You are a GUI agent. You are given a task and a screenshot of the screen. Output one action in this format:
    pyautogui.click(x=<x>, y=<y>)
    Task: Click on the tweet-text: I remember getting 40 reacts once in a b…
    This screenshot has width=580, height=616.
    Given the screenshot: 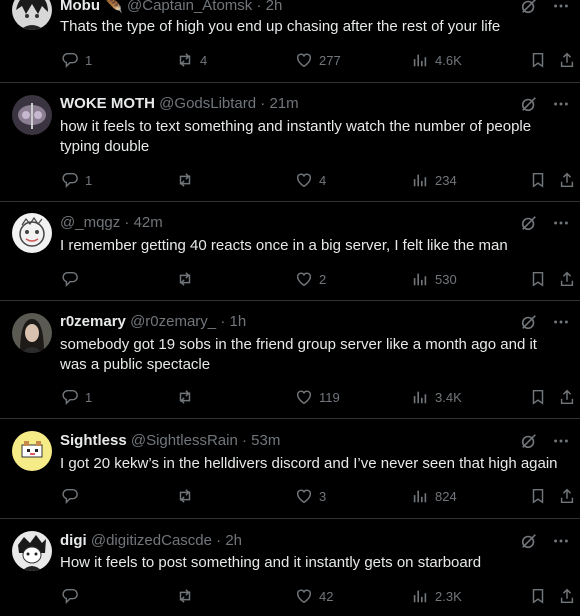 What is the action you would take?
    pyautogui.click(x=284, y=245)
    